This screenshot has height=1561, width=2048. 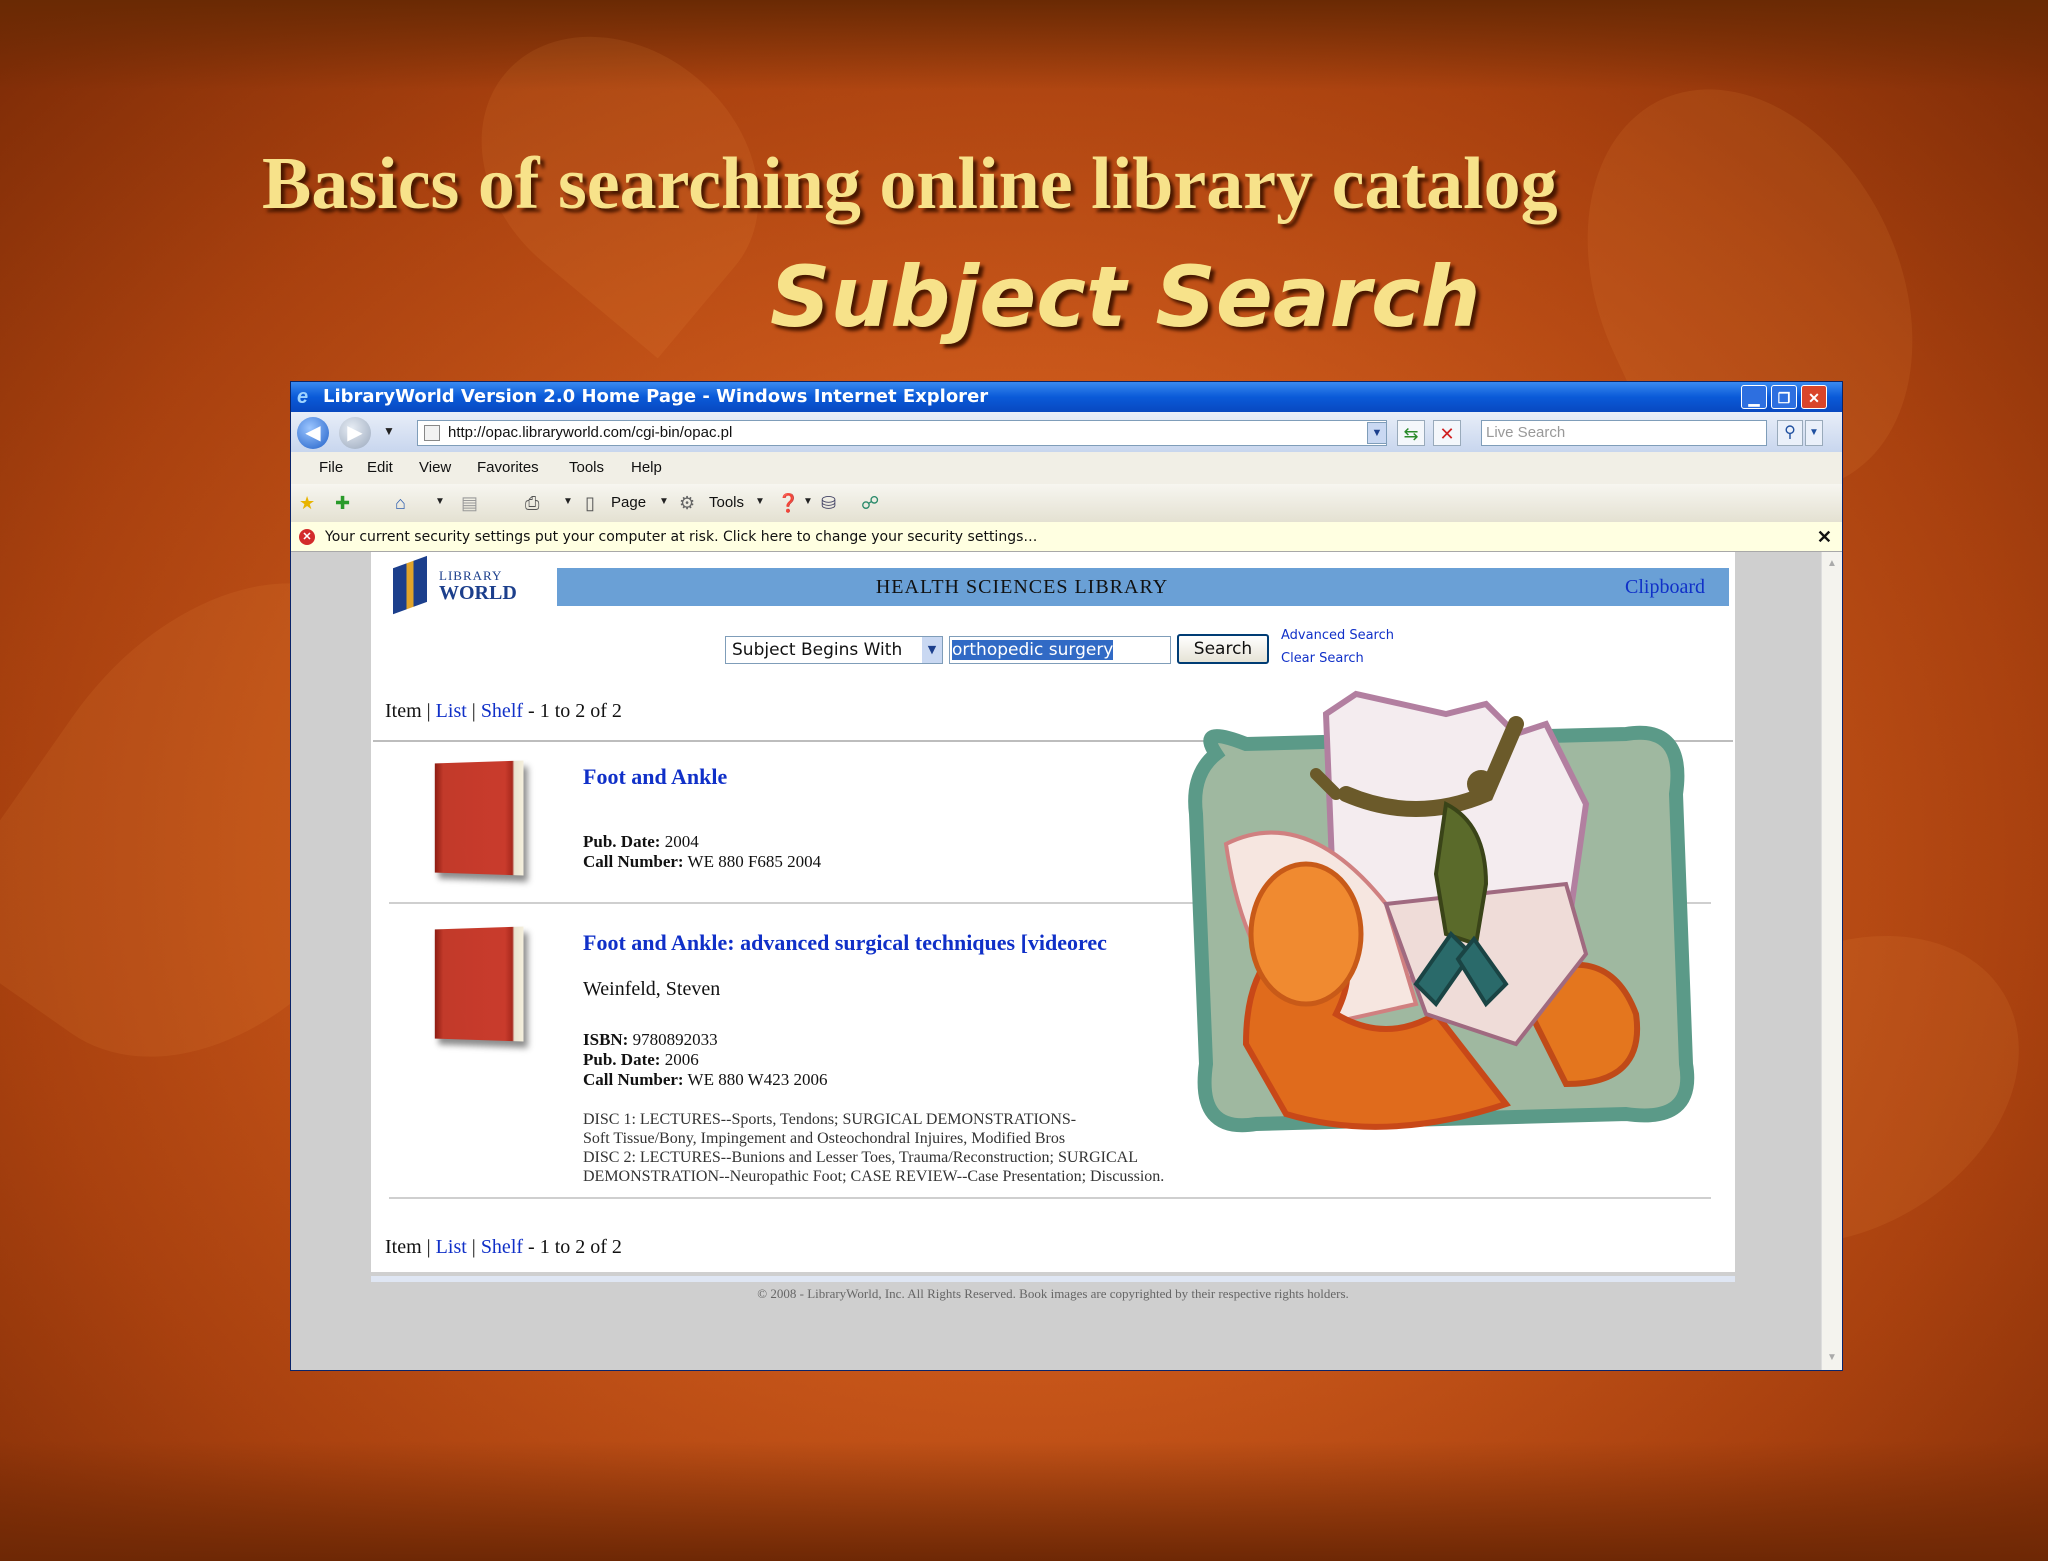 What do you see at coordinates (652, 989) in the screenshot?
I see `result-author: Weinfeld, Steven` at bounding box center [652, 989].